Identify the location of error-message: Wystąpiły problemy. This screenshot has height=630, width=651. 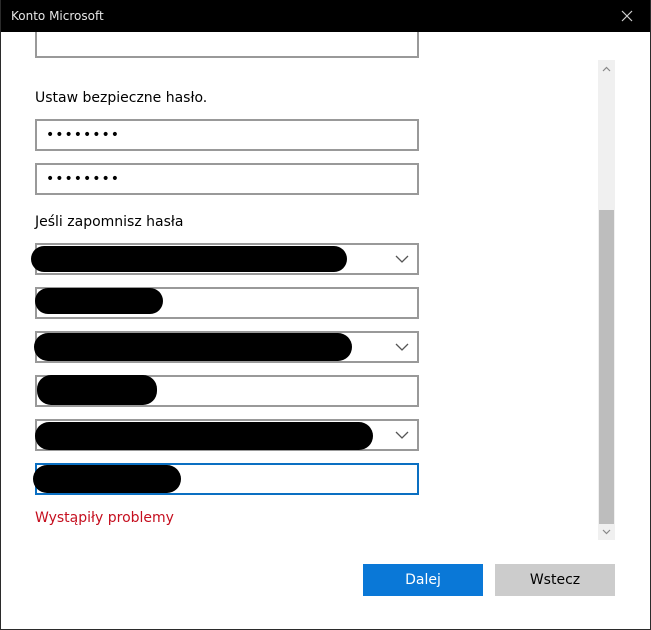
(104, 518).